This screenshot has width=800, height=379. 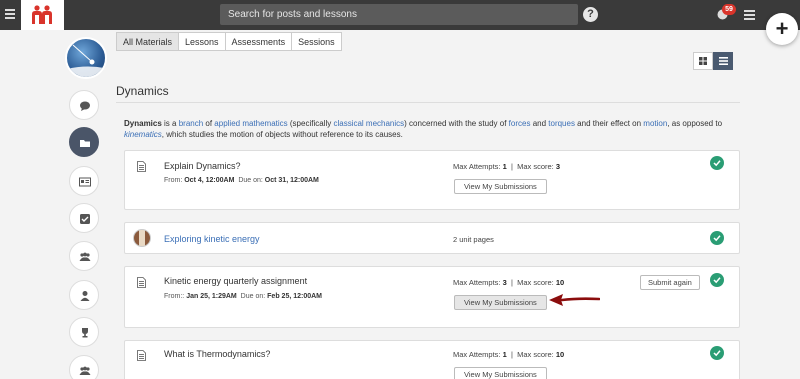 What do you see at coordinates (295, 296) in the screenshot?
I see `due-date: Feb 25, 12:00AM` at bounding box center [295, 296].